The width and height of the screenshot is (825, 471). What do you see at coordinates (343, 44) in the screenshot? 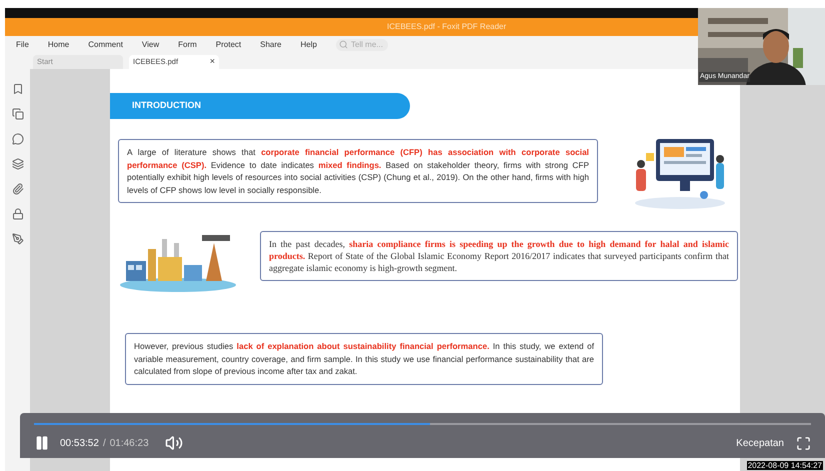
I see `search-icon` at bounding box center [343, 44].